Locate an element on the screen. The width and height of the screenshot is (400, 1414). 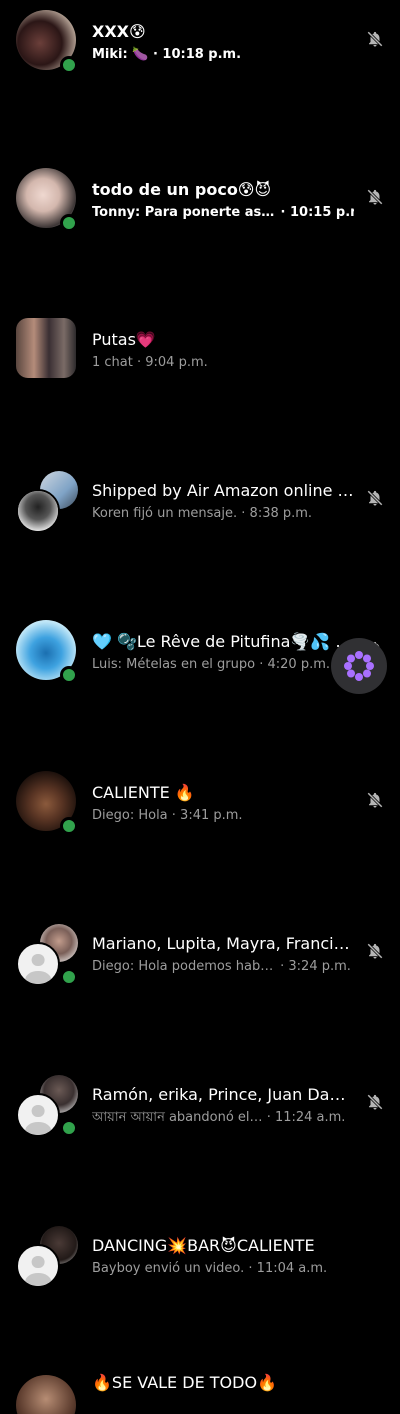
chat-title: todo de un poco😰😈 is located at coordinates (182, 189).